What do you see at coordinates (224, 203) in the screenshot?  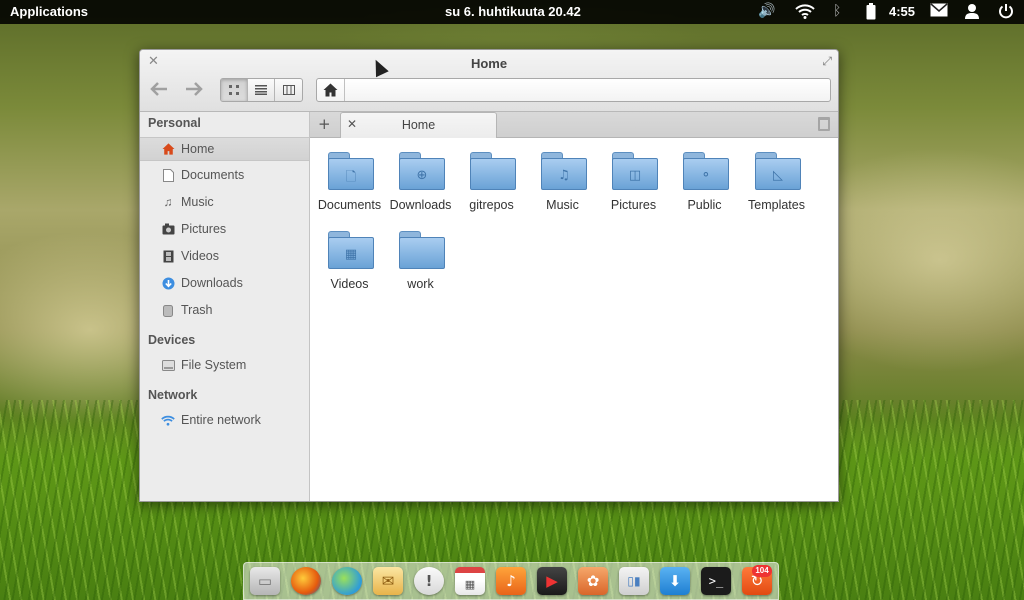 I see `sidebar-item-music: ♫ Music` at bounding box center [224, 203].